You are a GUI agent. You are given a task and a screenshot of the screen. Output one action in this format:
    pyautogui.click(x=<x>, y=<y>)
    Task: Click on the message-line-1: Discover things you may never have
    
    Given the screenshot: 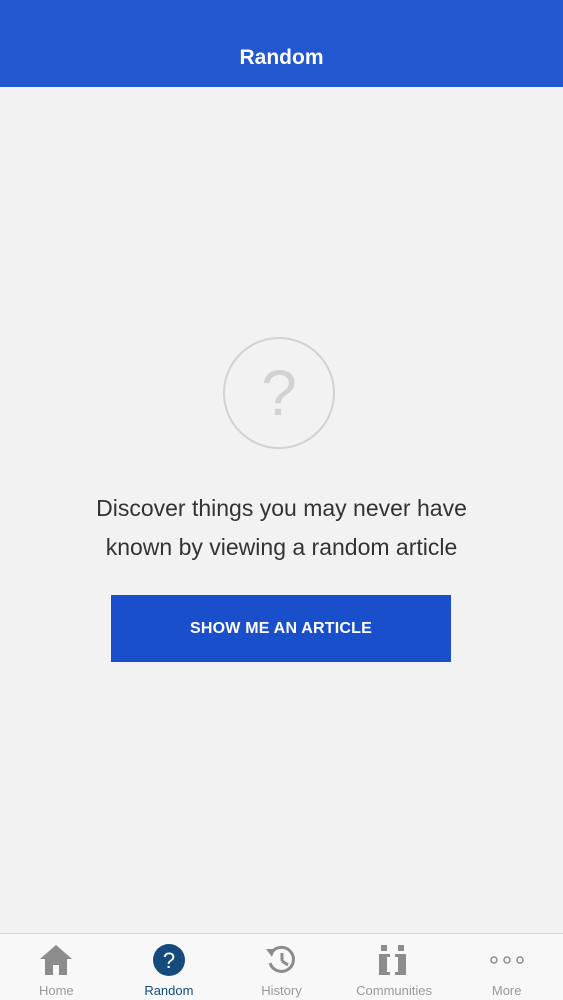 What is the action you would take?
    pyautogui.click(x=281, y=508)
    